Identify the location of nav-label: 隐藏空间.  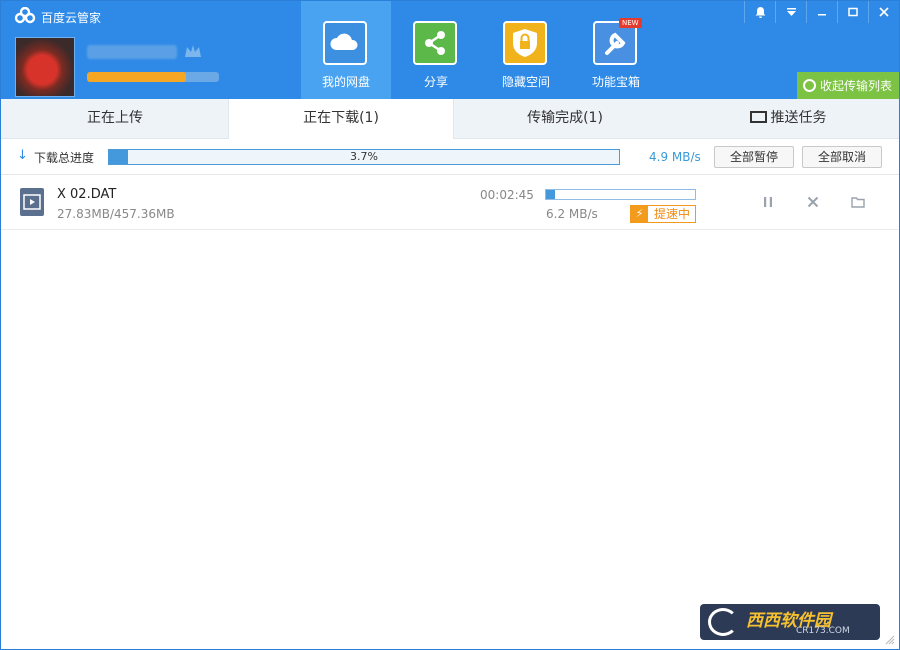
(525, 82).